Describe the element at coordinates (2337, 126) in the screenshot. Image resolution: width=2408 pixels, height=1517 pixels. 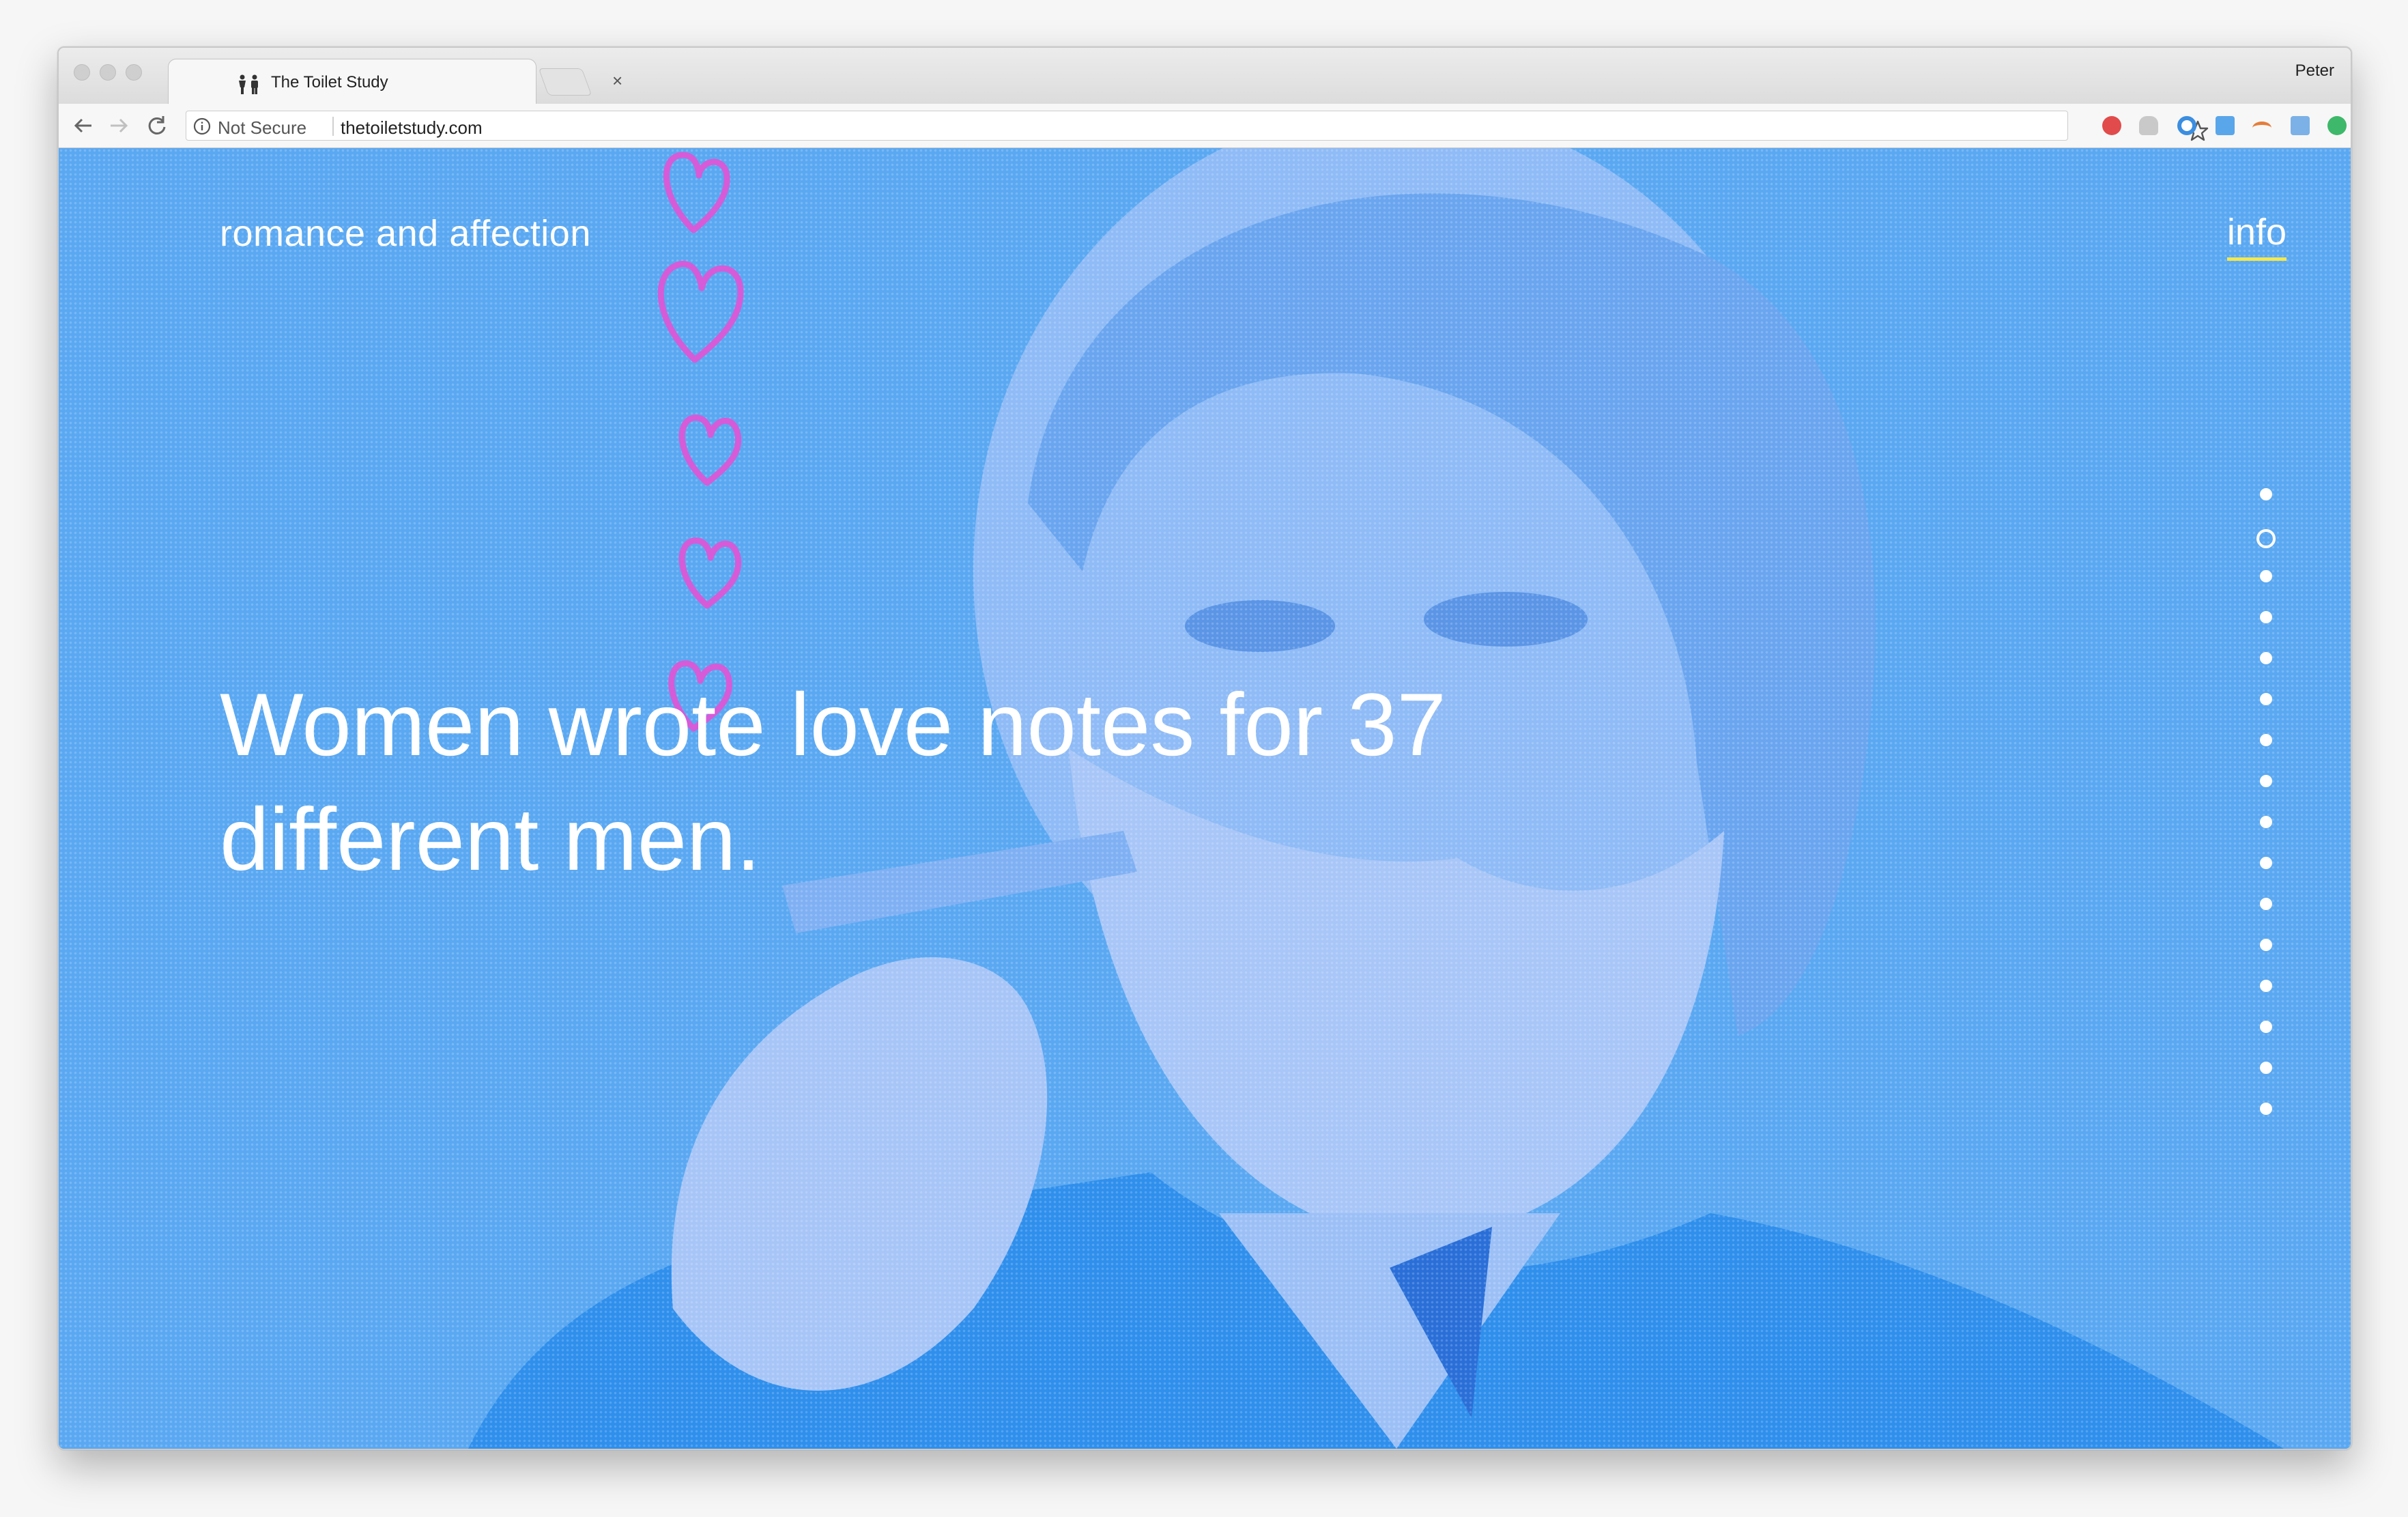
I see `leaf-icon` at that location.